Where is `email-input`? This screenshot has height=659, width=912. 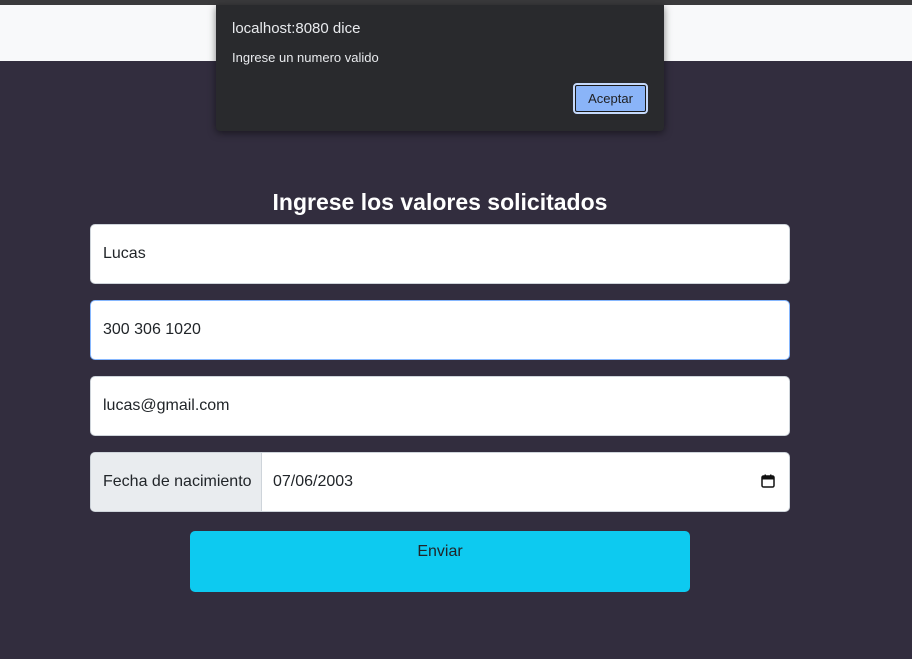 email-input is located at coordinates (440, 406).